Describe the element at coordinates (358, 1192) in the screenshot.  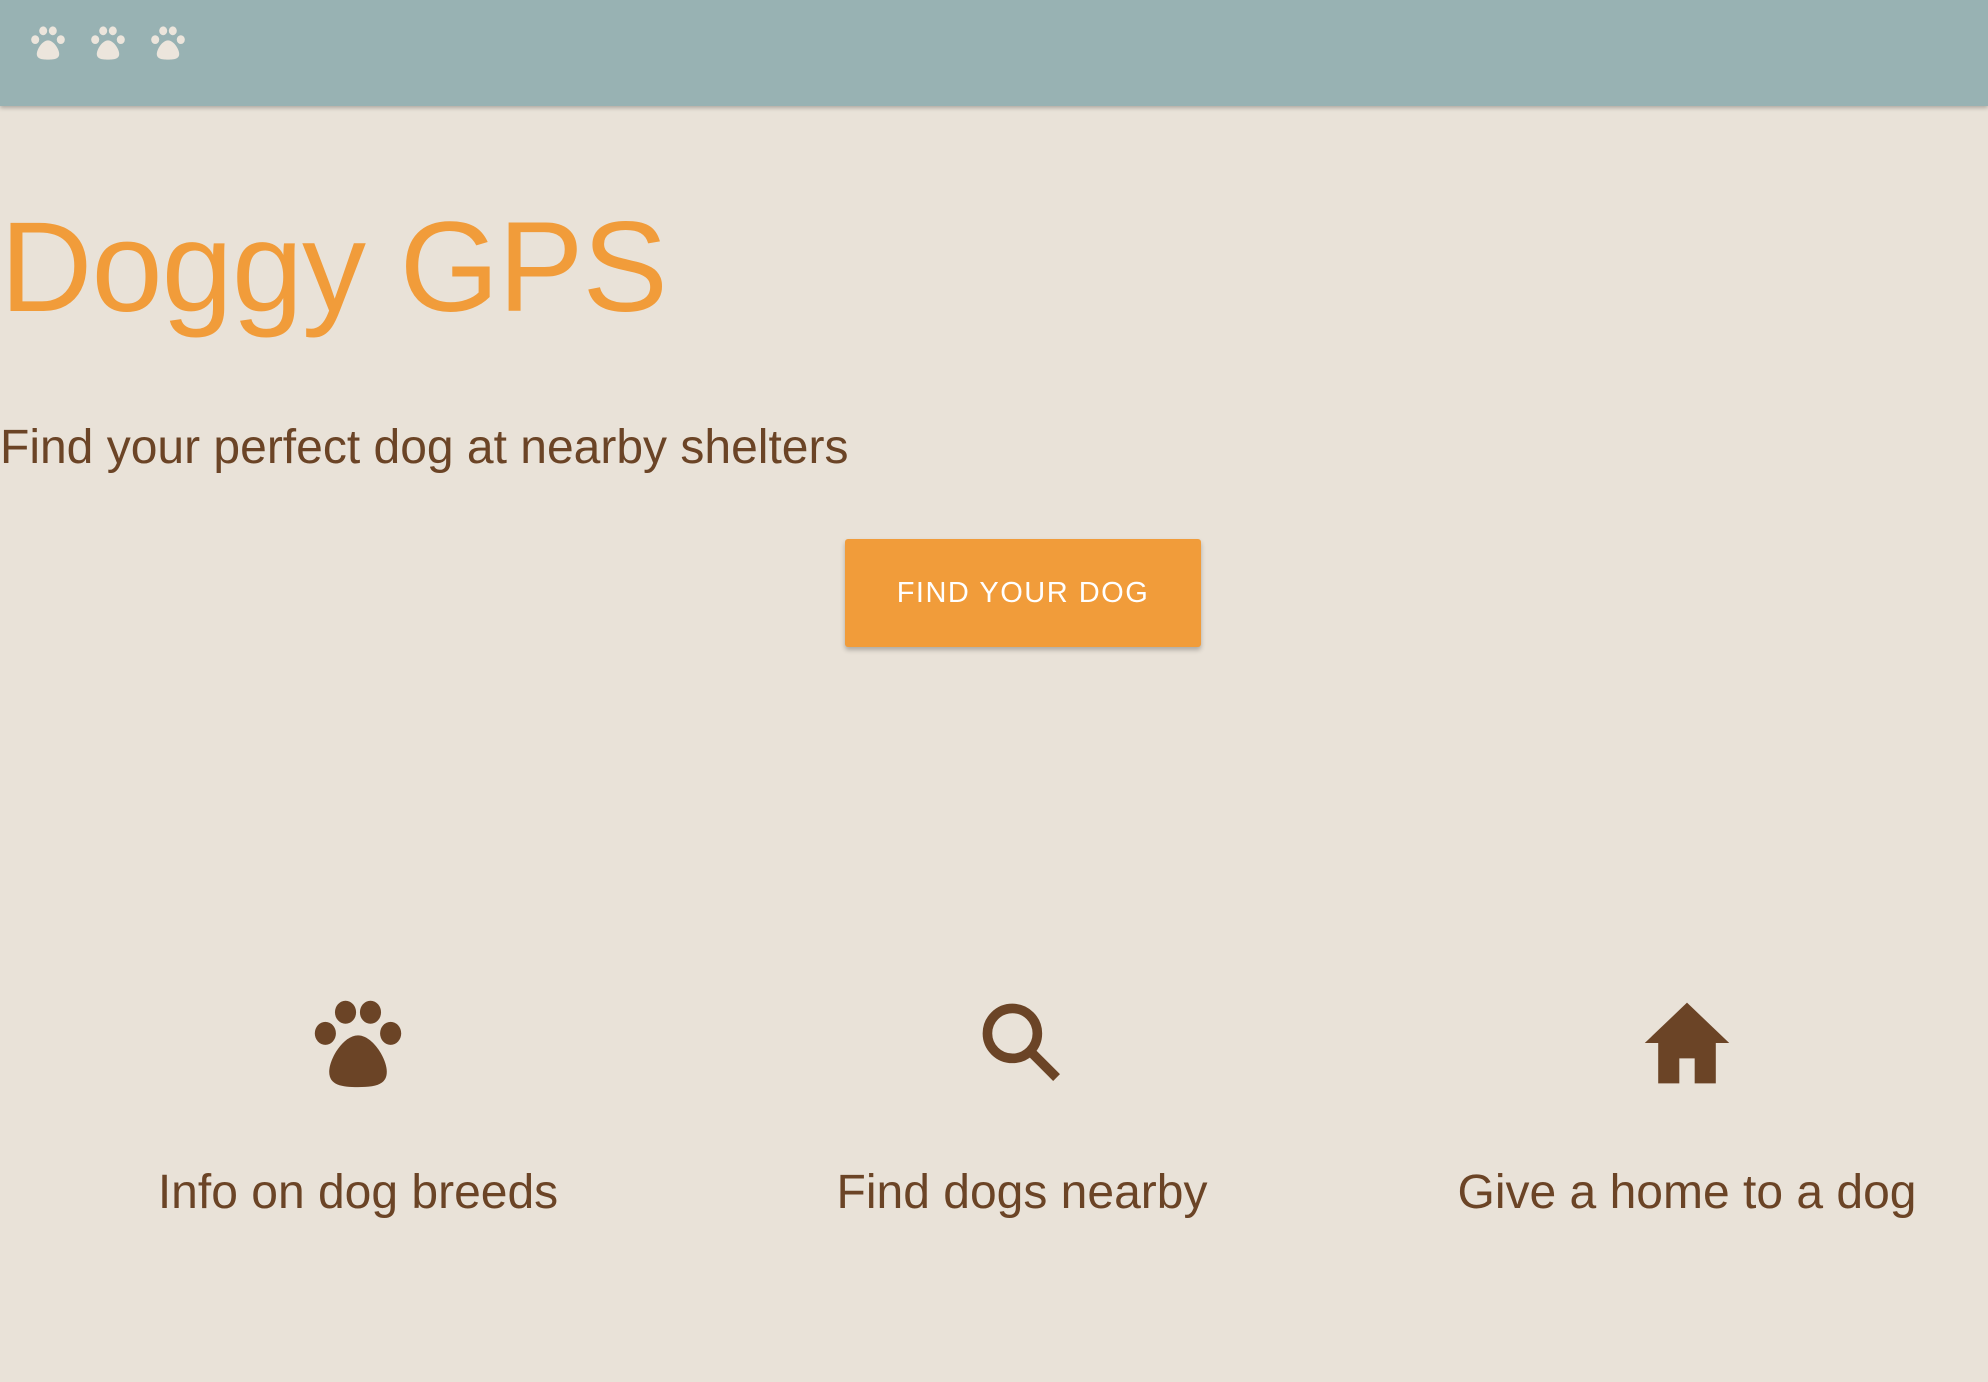
I see `feature-label: Info on dog breeds` at that location.